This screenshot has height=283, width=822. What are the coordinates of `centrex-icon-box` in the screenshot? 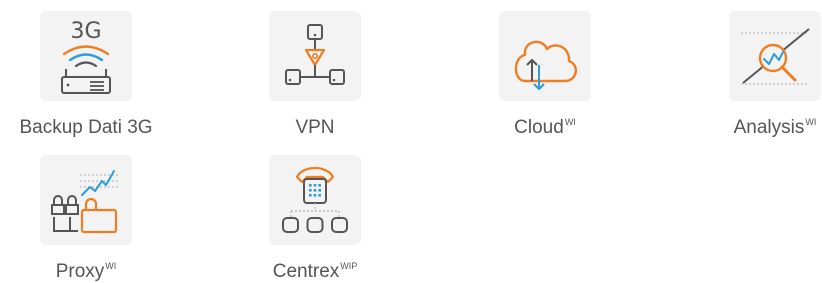 It's located at (315, 200).